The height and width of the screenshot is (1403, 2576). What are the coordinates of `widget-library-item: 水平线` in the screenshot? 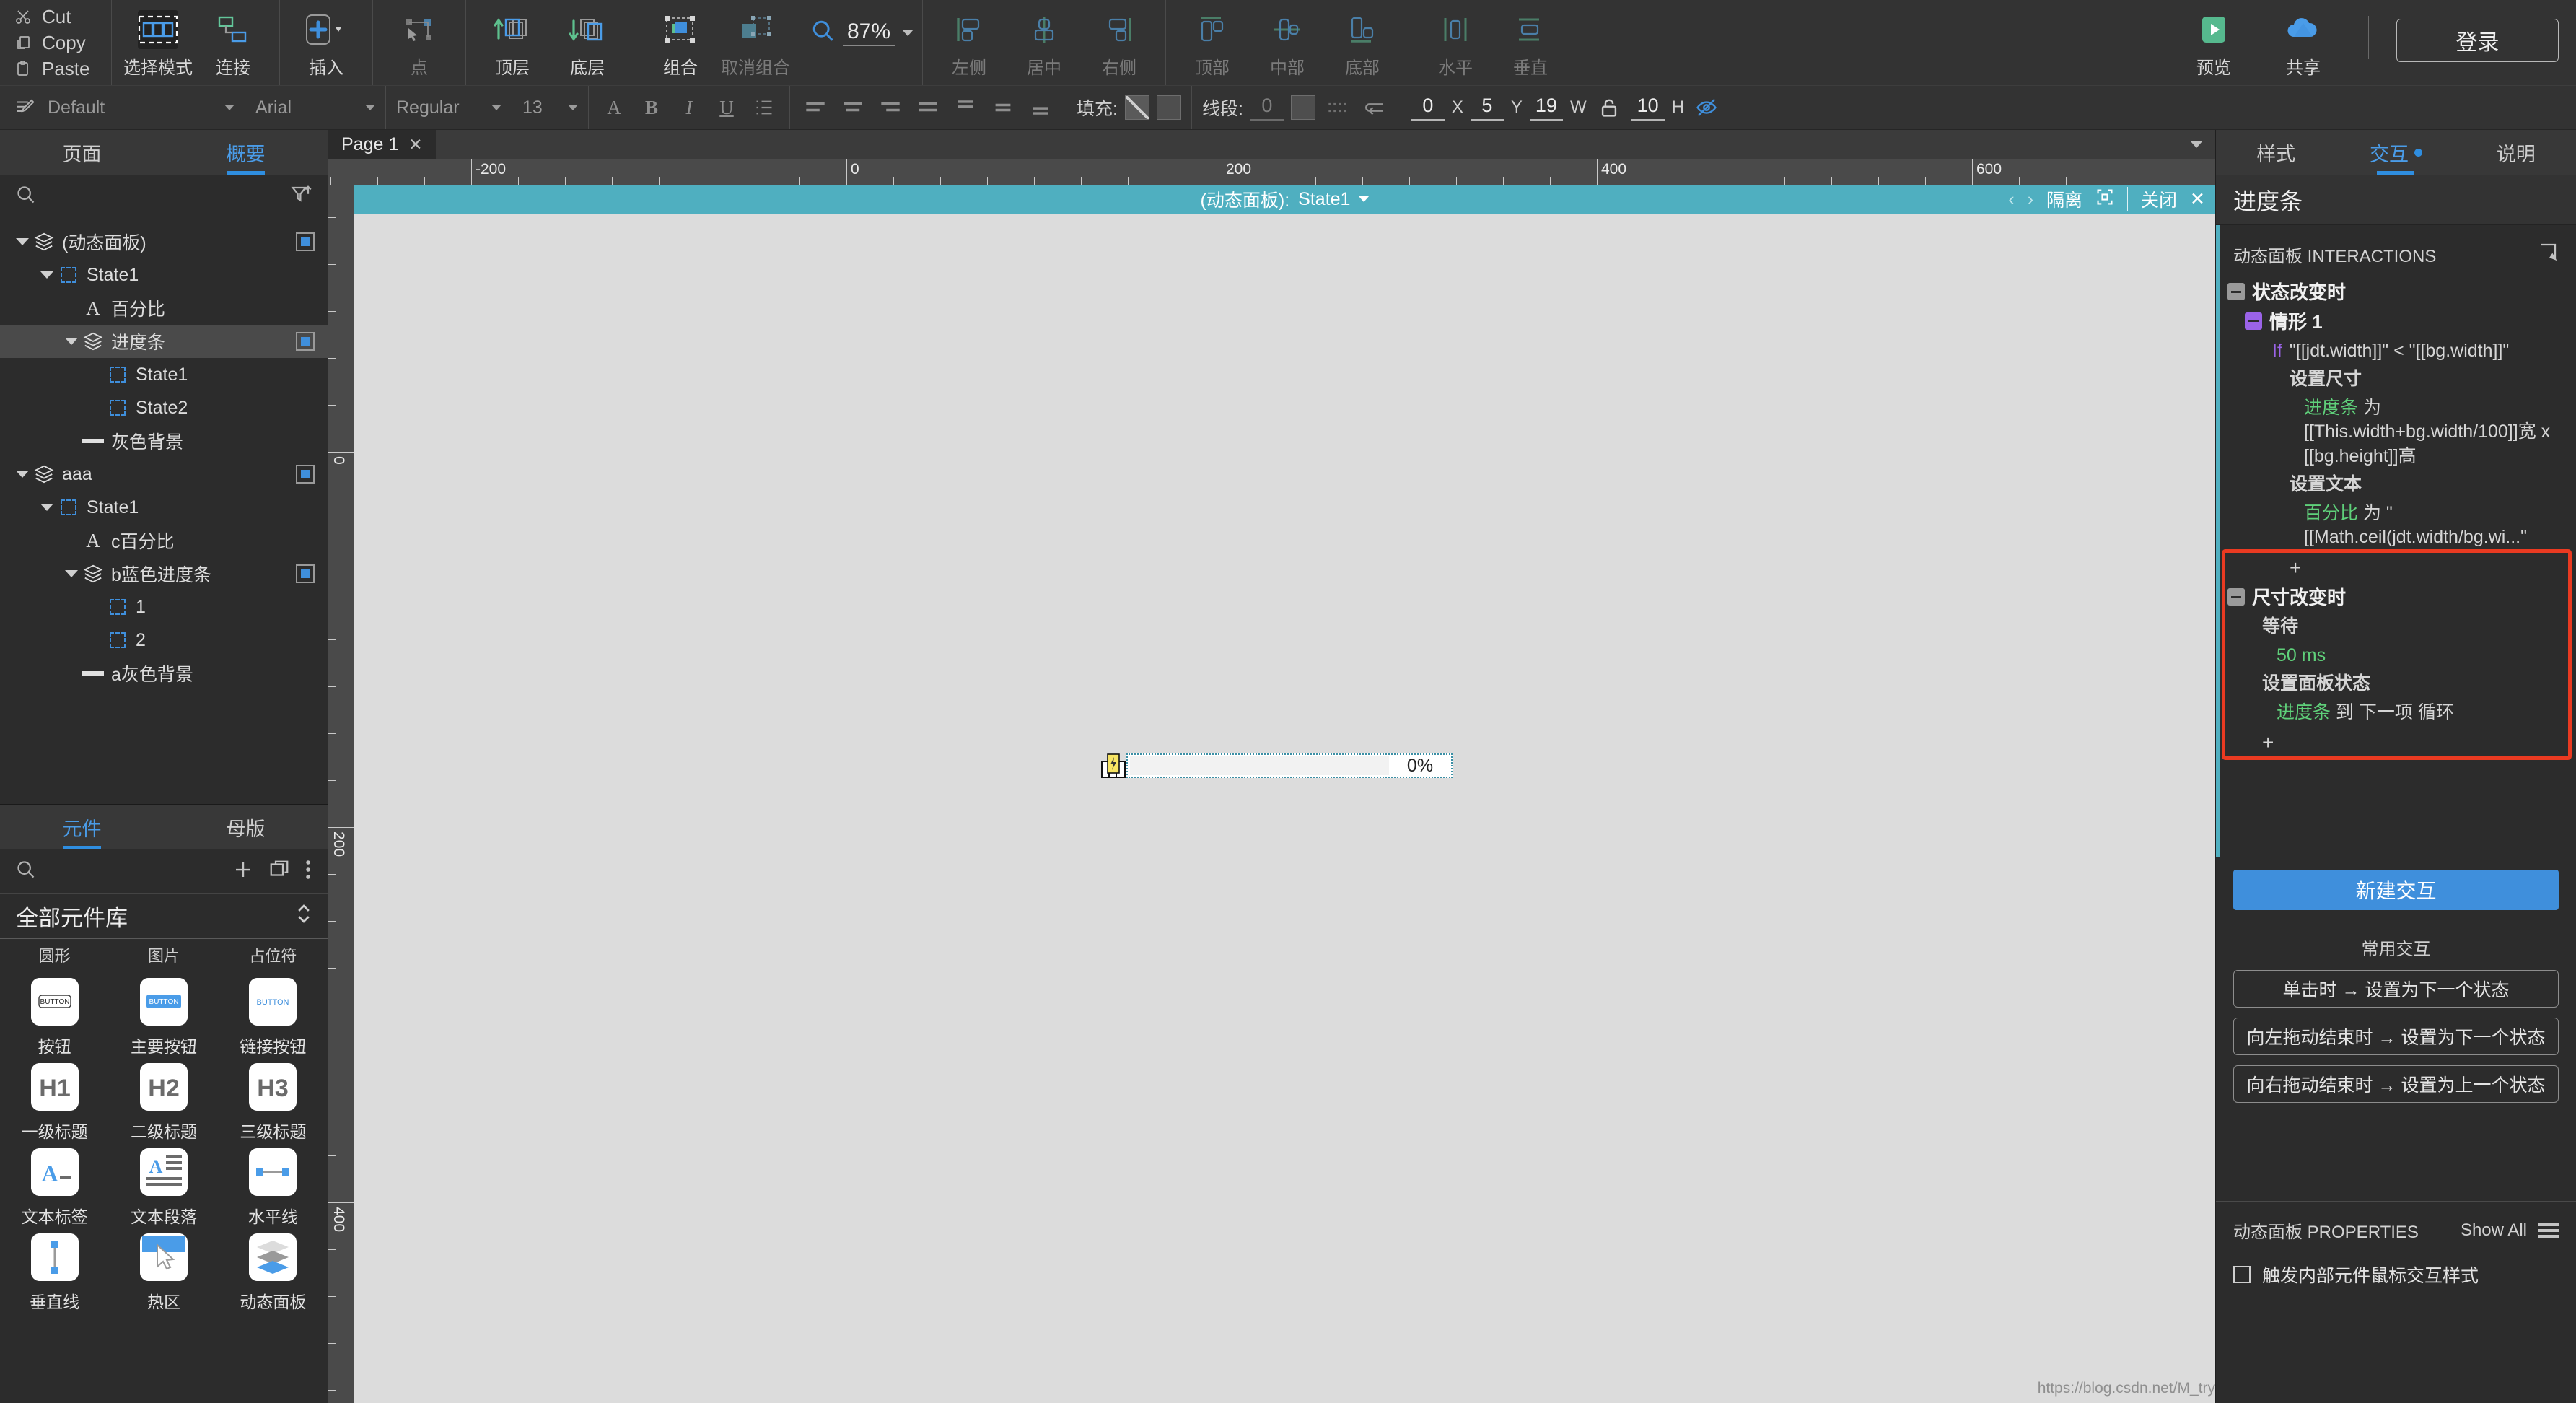 It's located at (273, 1188).